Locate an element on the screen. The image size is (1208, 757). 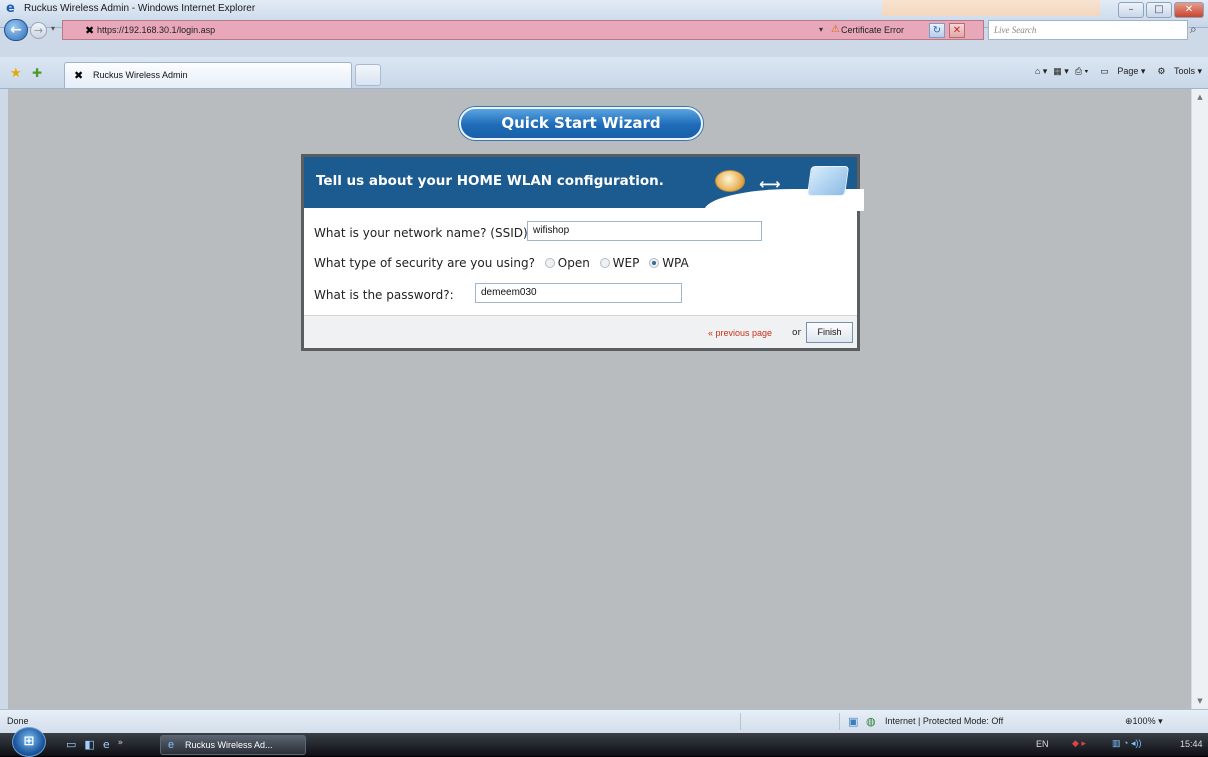
status-separators is located at coordinates (790, 721).